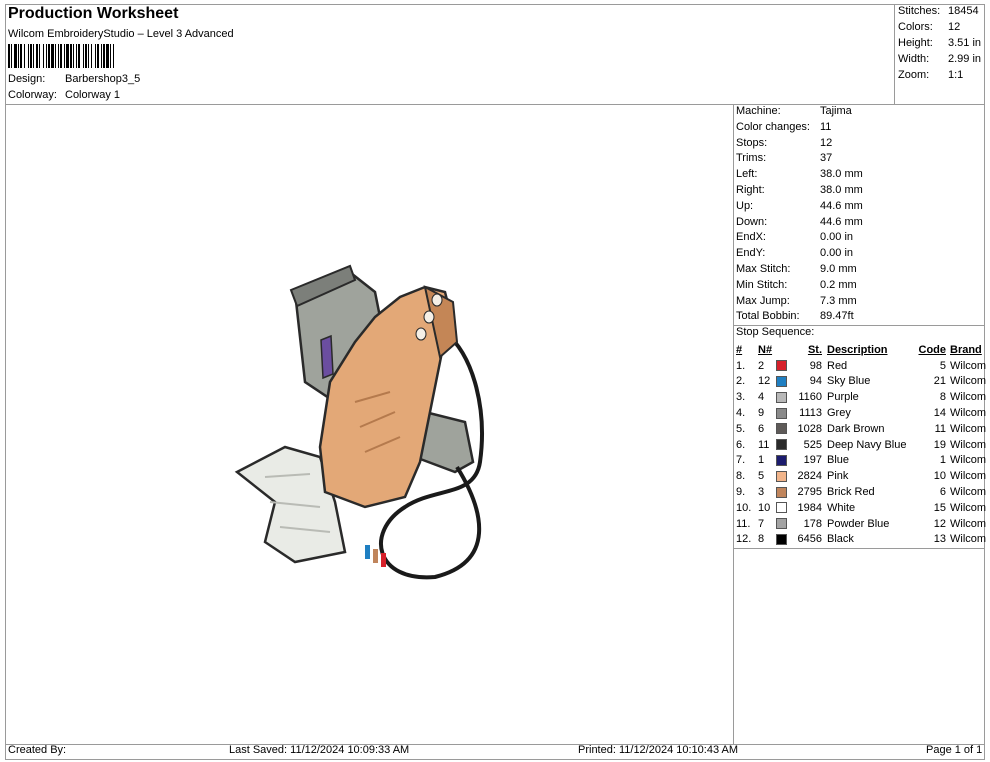  I want to click on stitch-count: 525, so click(812, 444).